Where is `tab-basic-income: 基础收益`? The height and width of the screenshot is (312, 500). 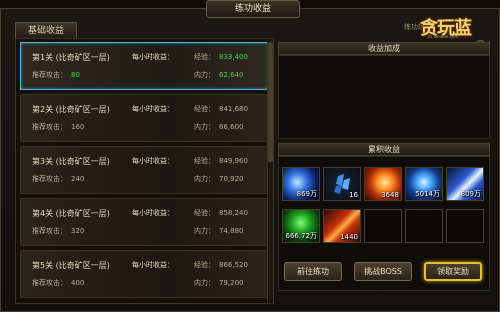 tab-basic-income: 基础收益 is located at coordinates (46, 30).